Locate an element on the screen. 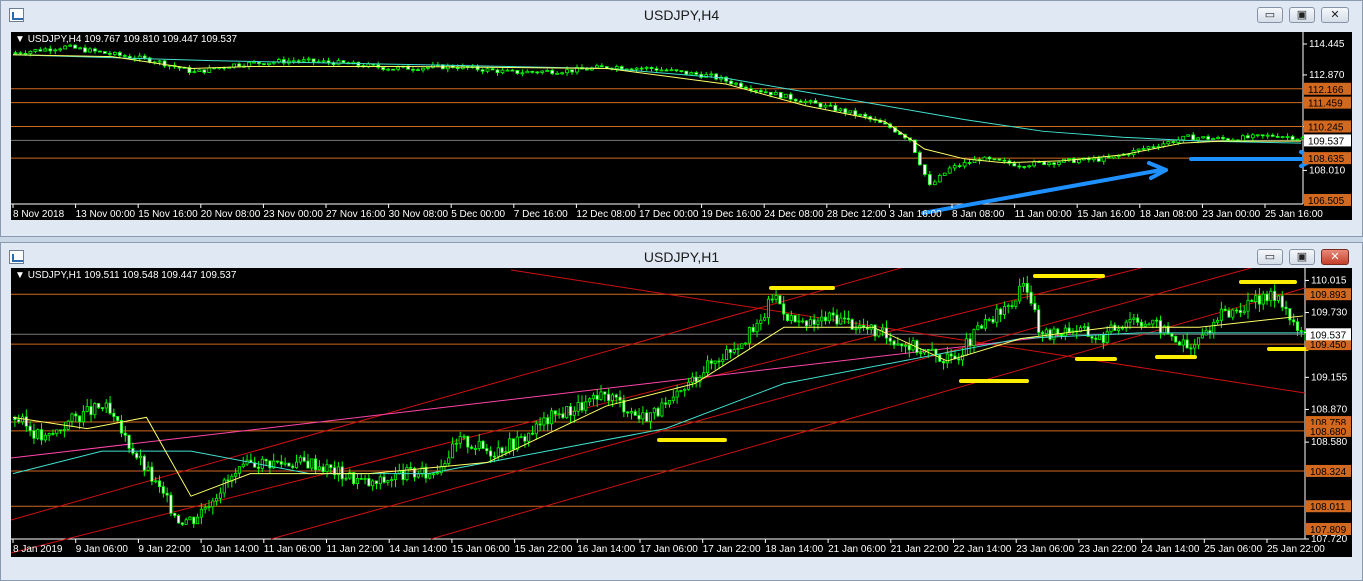  x-tick-label: 25 Jan 06:00 is located at coordinates (1233, 549).